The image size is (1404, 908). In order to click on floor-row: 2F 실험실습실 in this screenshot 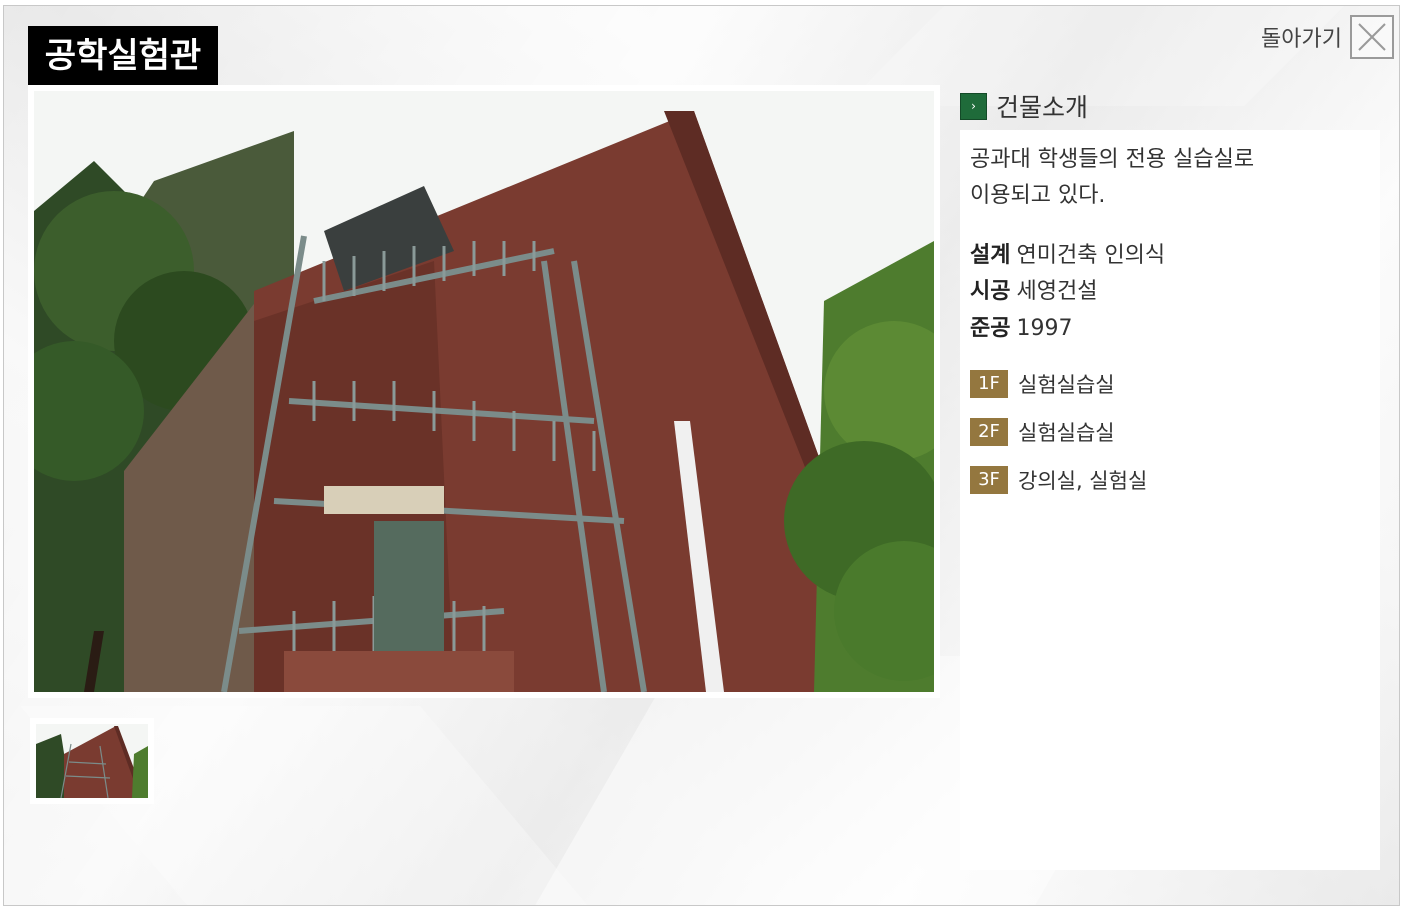, I will do `click(1042, 432)`.